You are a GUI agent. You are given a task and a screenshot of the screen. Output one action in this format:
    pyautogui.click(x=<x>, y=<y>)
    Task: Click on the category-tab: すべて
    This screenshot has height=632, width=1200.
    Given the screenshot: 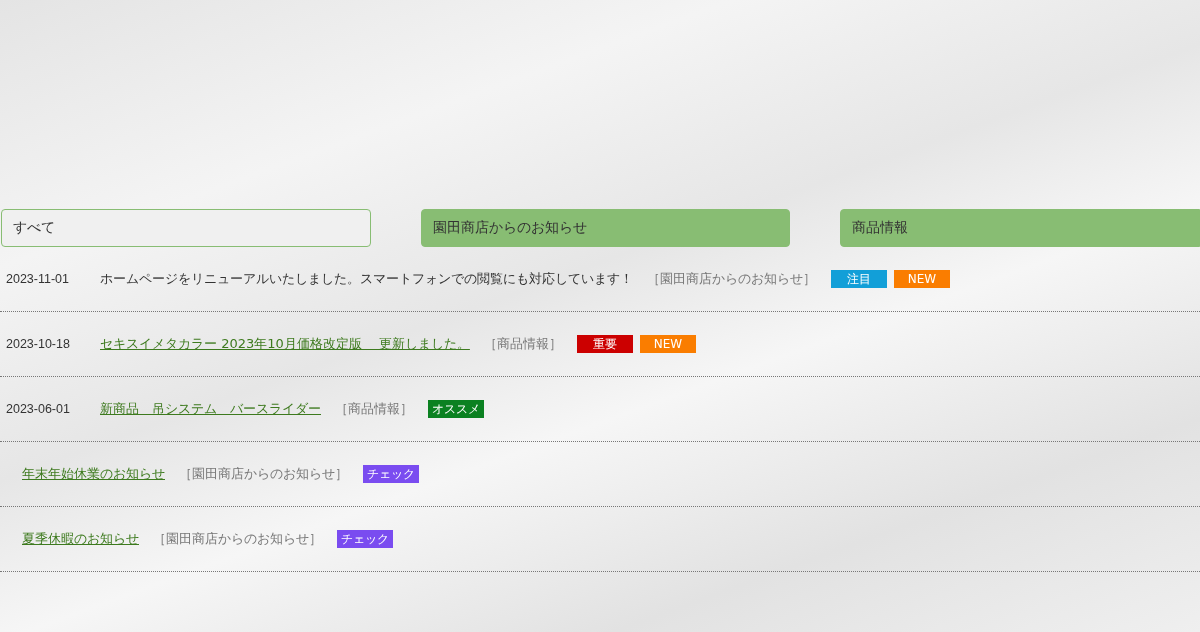 What is the action you would take?
    pyautogui.click(x=186, y=228)
    